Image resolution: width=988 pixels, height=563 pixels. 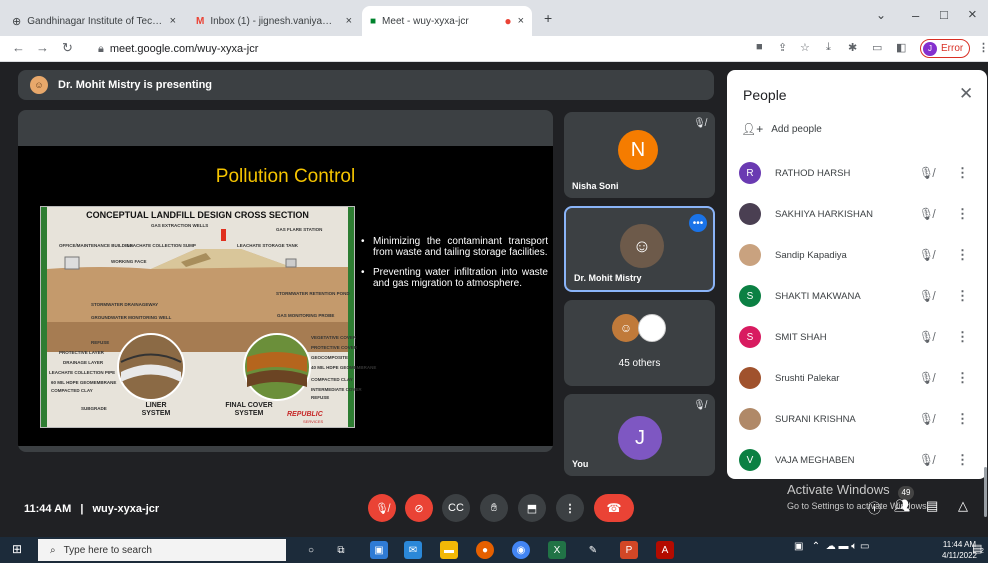 I want to click on more-options-icon: •••, so click(x=698, y=223).